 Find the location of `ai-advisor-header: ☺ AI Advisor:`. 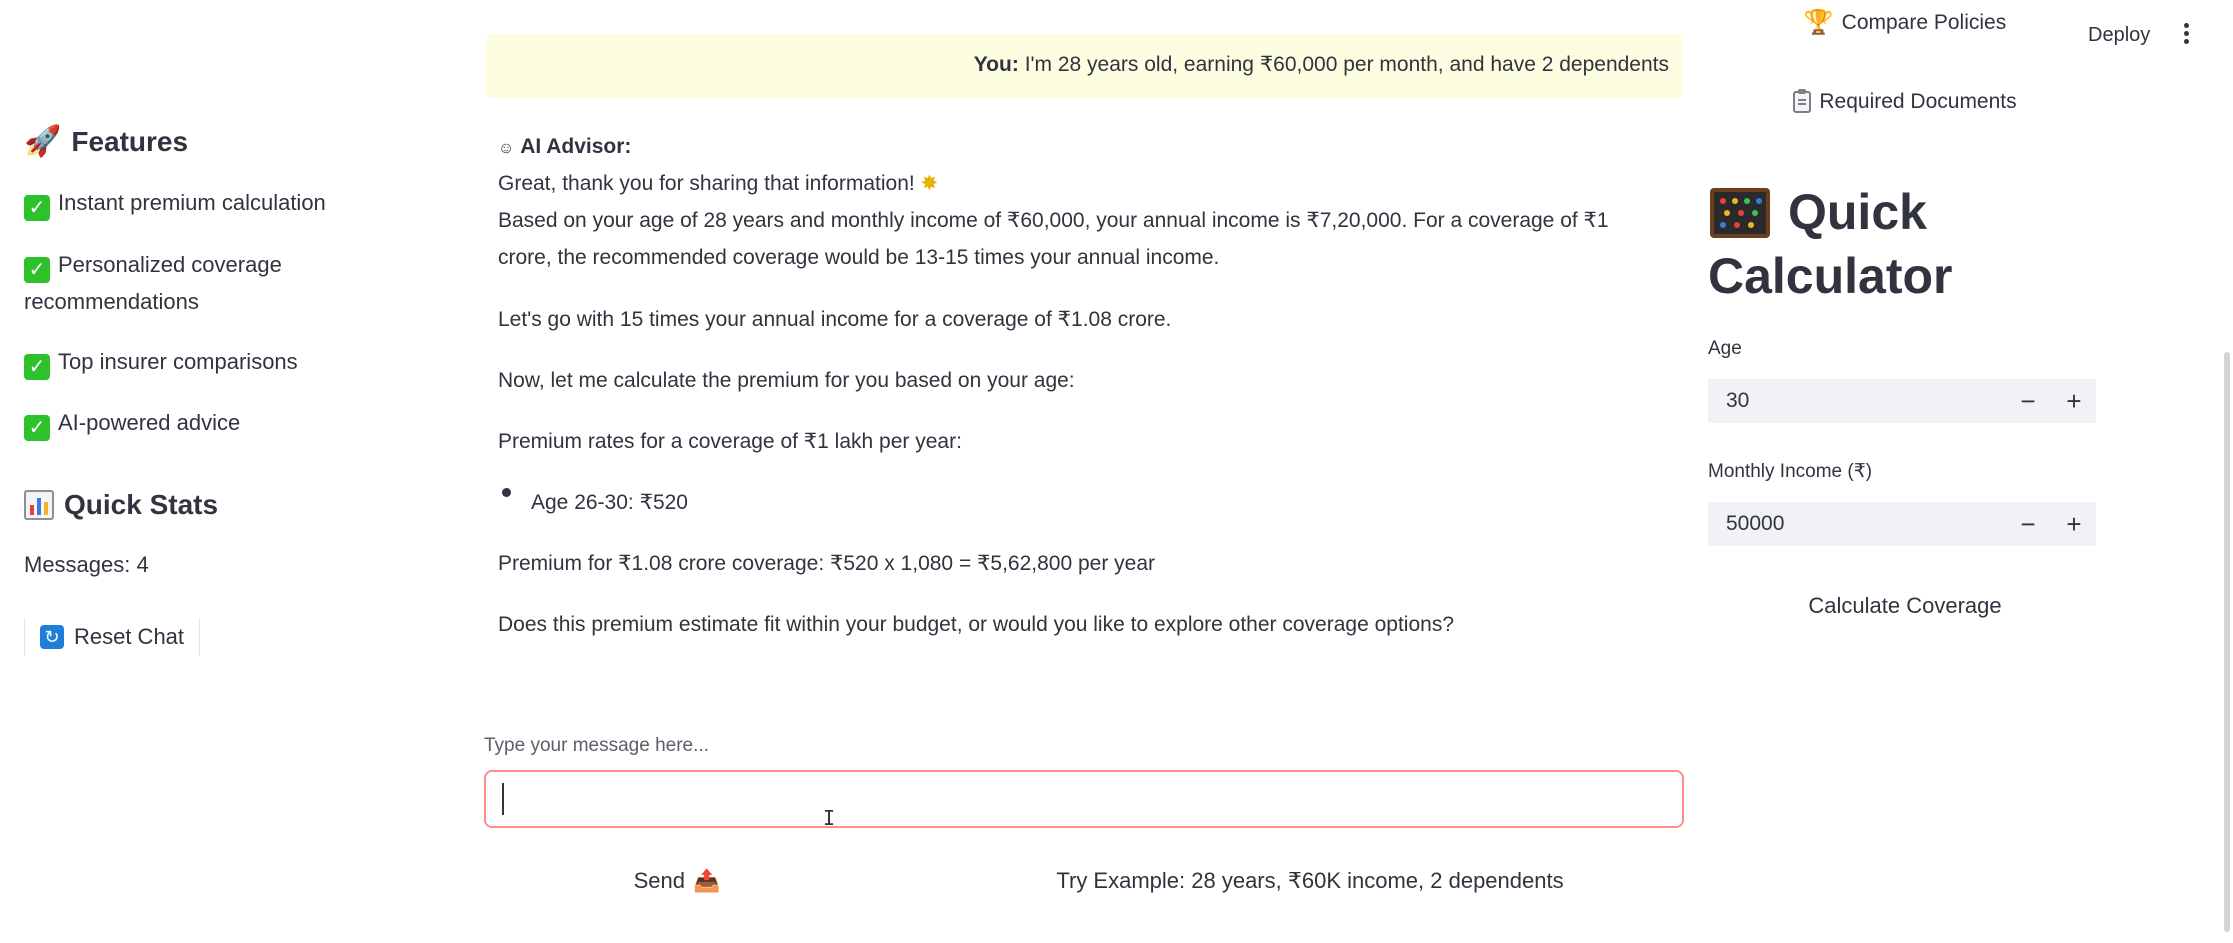

ai-advisor-header: ☺ AI Advisor: is located at coordinates (1078, 147).